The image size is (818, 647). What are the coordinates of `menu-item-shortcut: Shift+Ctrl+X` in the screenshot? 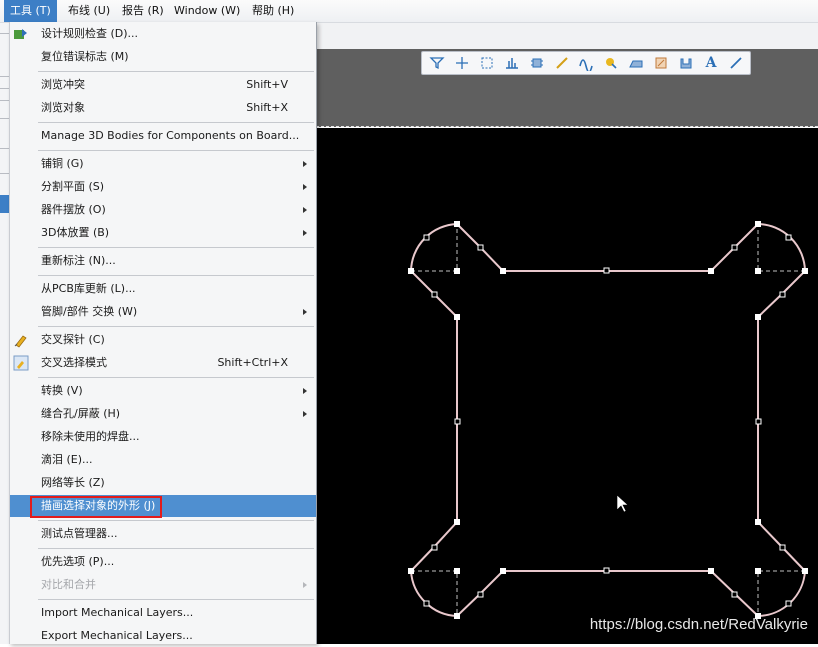 It's located at (252, 362).